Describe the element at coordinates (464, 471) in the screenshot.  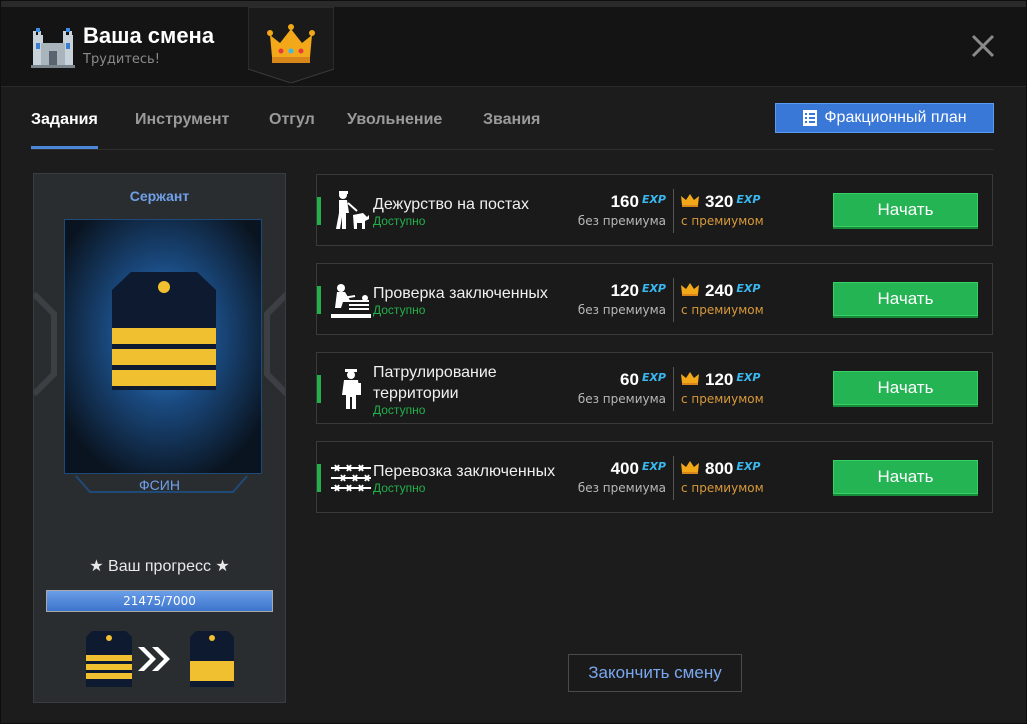
I see `task-name: Перевозка заключенных` at that location.